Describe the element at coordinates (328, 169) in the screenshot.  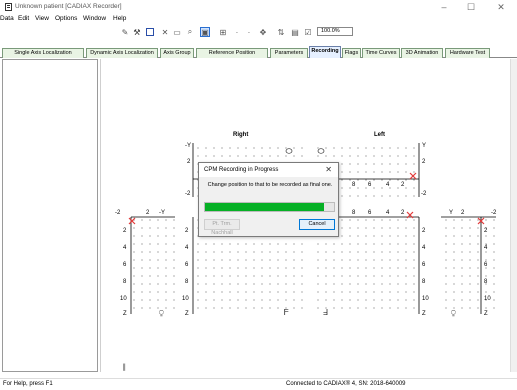
I see `dialog-close-icon: ✕` at that location.